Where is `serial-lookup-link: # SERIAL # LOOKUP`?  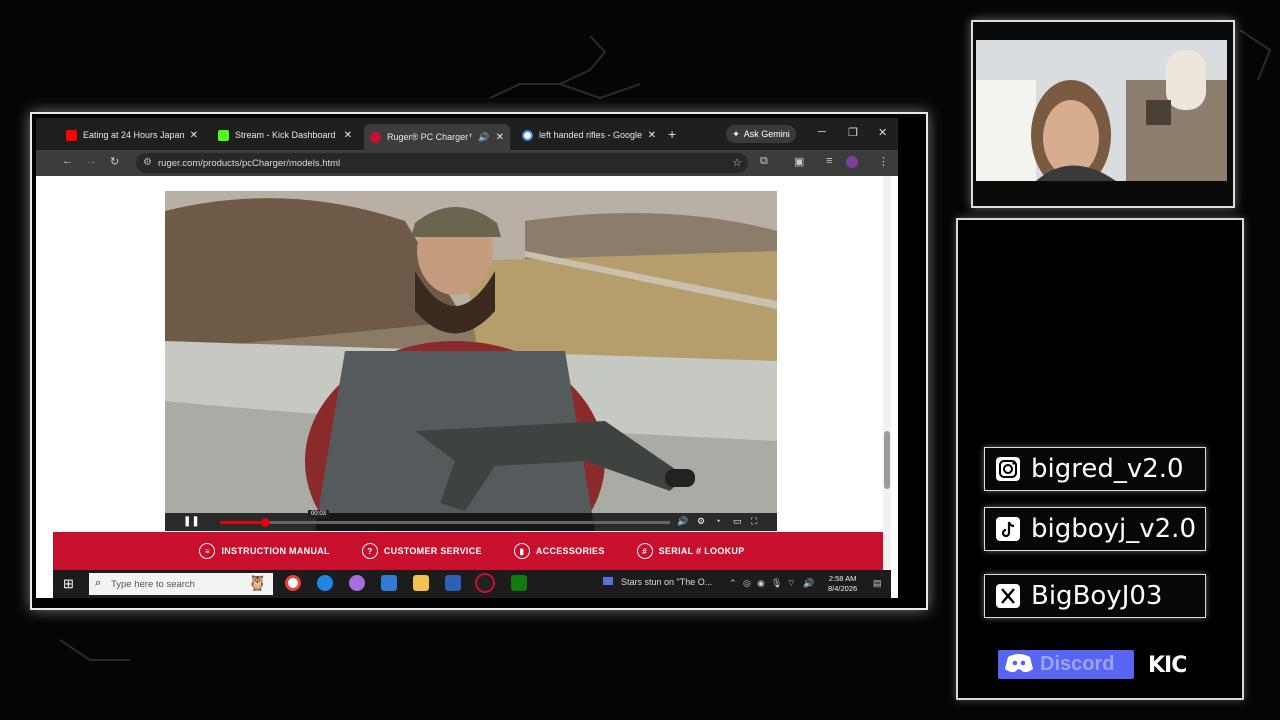
serial-lookup-link: # SERIAL # LOOKUP is located at coordinates (690, 551).